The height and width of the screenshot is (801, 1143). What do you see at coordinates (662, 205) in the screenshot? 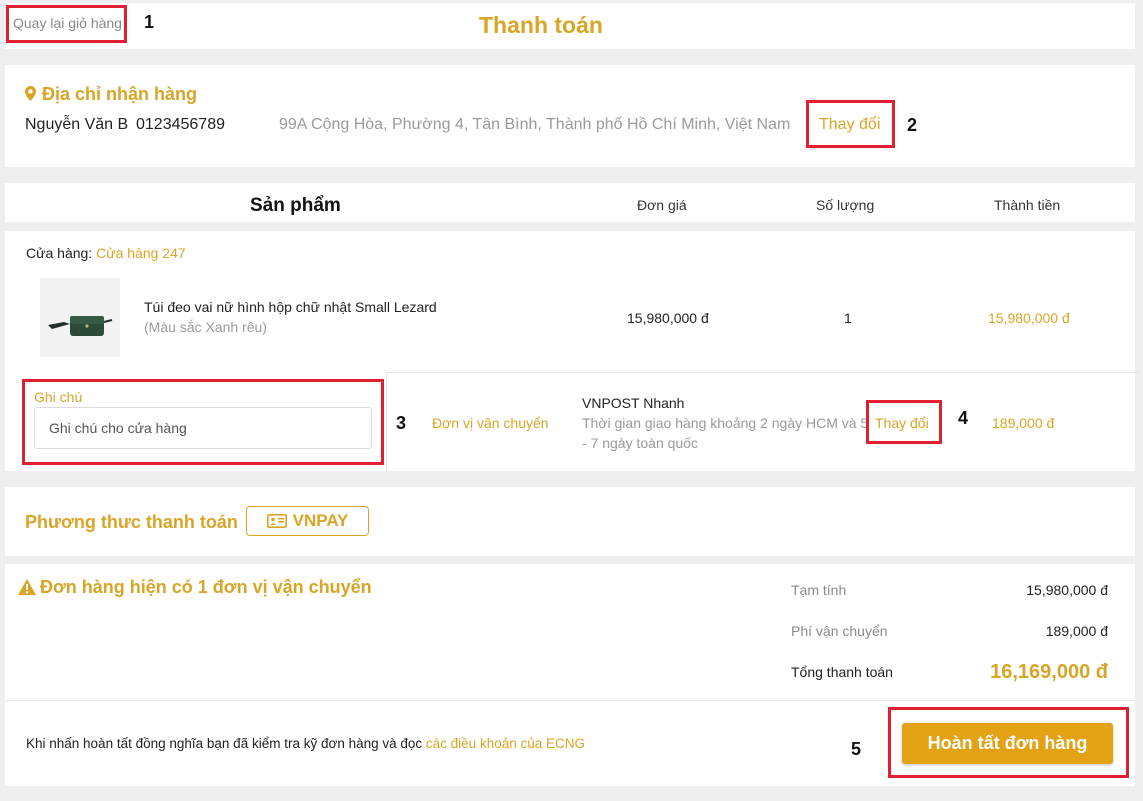
I see `column-header-unit-price: Đơn giá` at bounding box center [662, 205].